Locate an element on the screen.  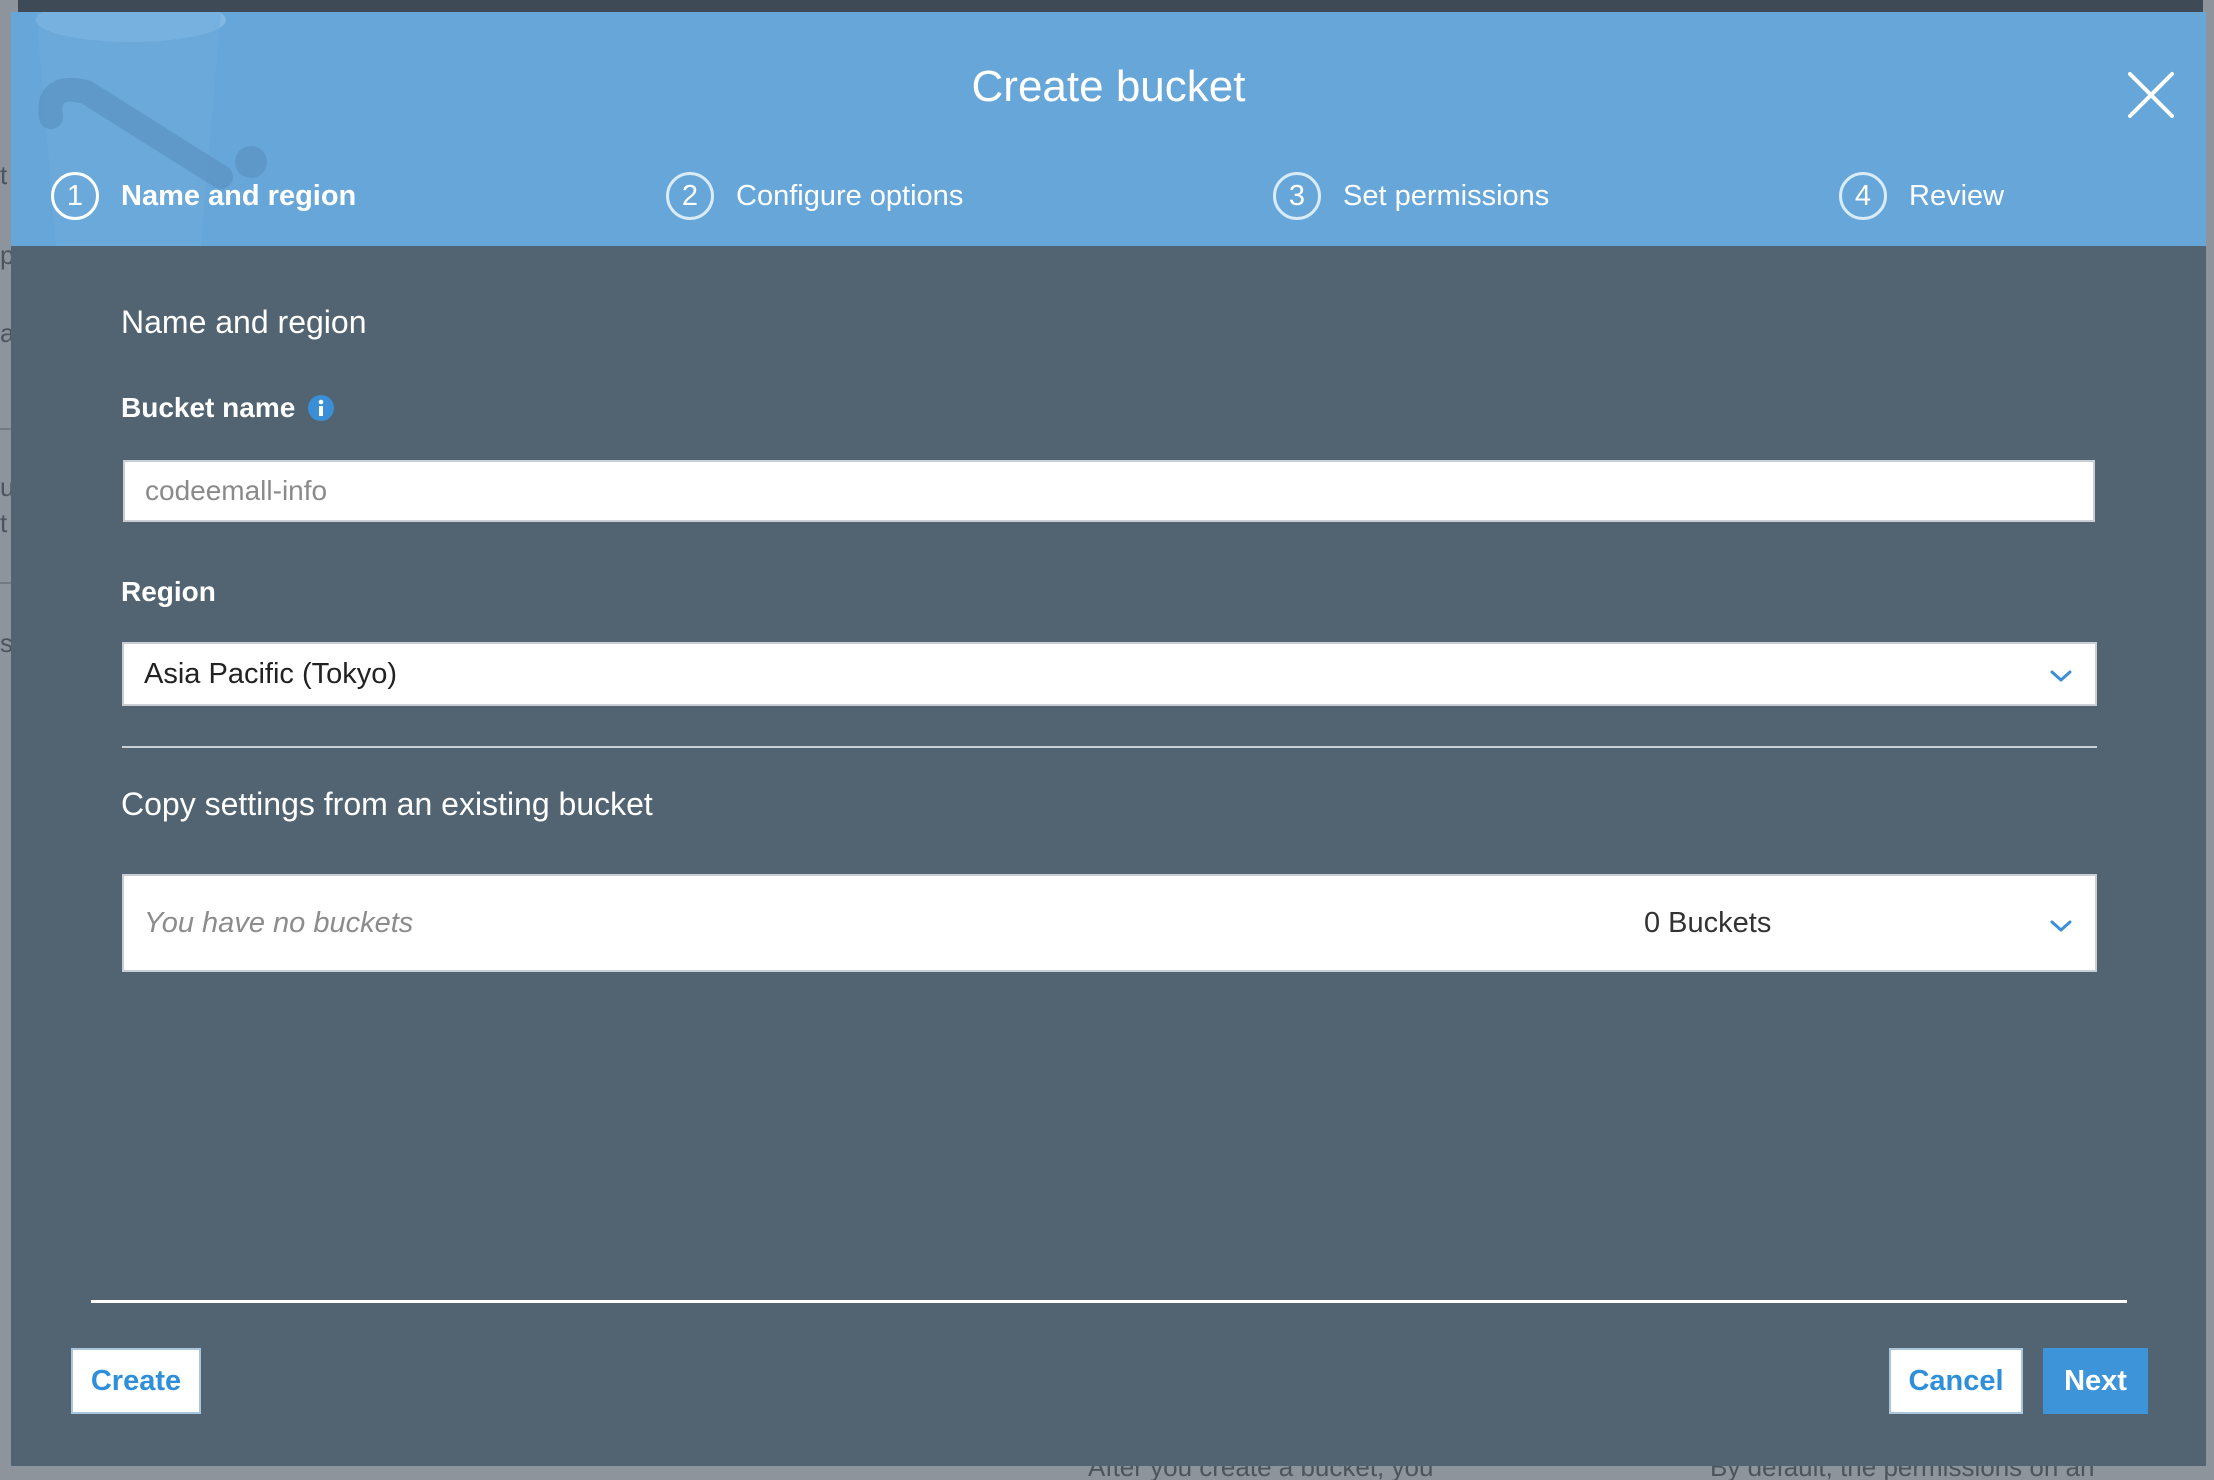
step-review: 4 Review is located at coordinates (1921, 196).